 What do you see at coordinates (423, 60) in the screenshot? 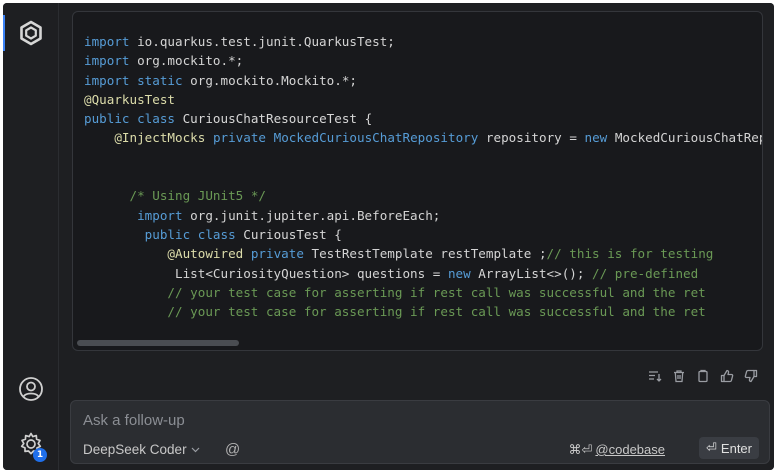
I see `code-line: import org.mockito.*;` at bounding box center [423, 60].